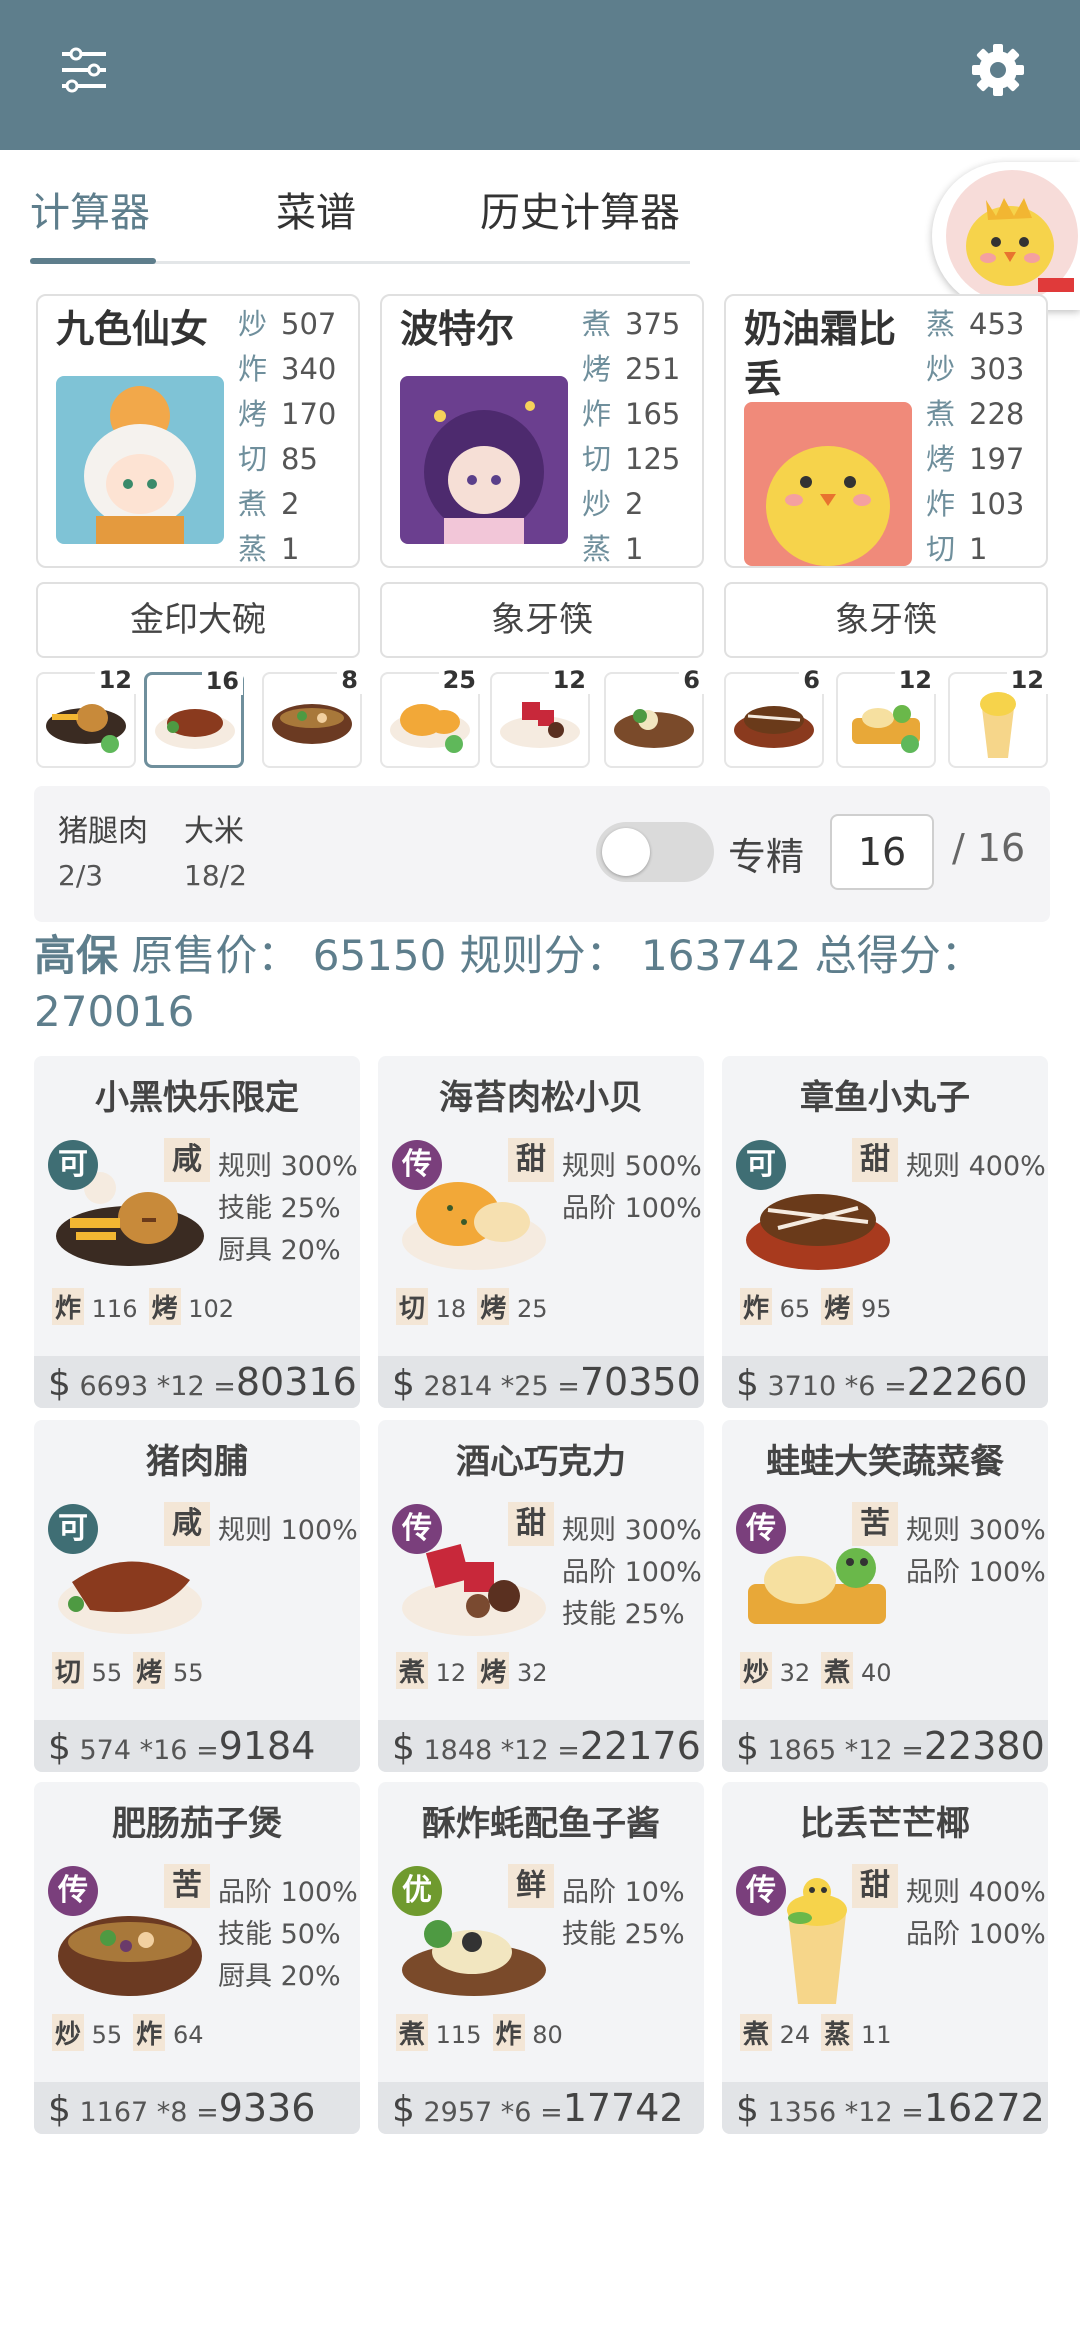 The image size is (1080, 2340). I want to click on grade-label: 高保, so click(76, 955).